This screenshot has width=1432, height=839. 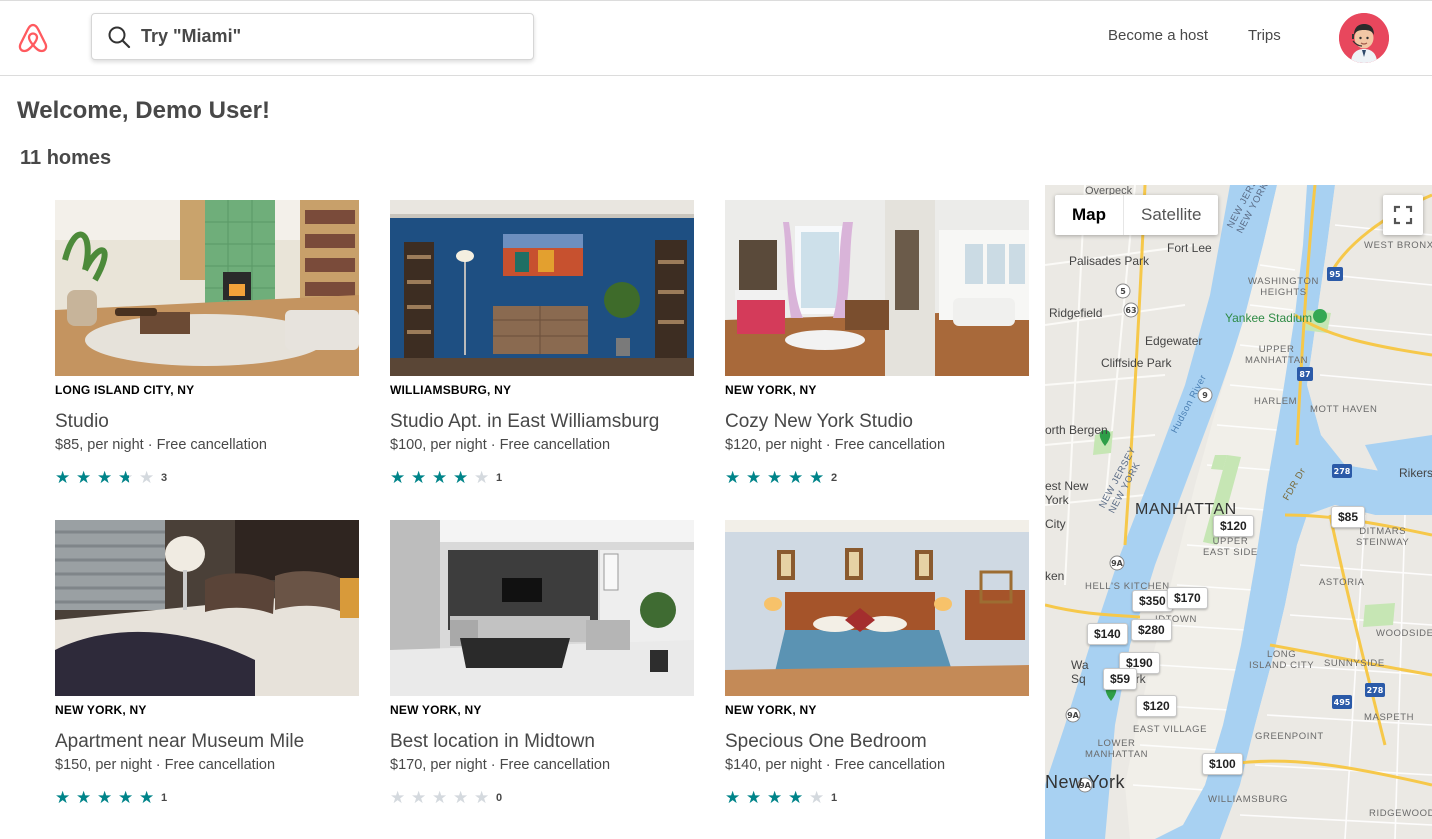 What do you see at coordinates (164, 478) in the screenshot?
I see `review-count: 3` at bounding box center [164, 478].